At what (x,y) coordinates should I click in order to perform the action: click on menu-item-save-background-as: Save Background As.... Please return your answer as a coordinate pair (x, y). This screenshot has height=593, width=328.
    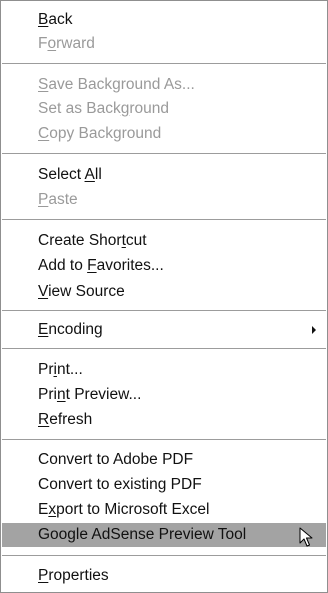
    Looking at the image, I should click on (164, 85).